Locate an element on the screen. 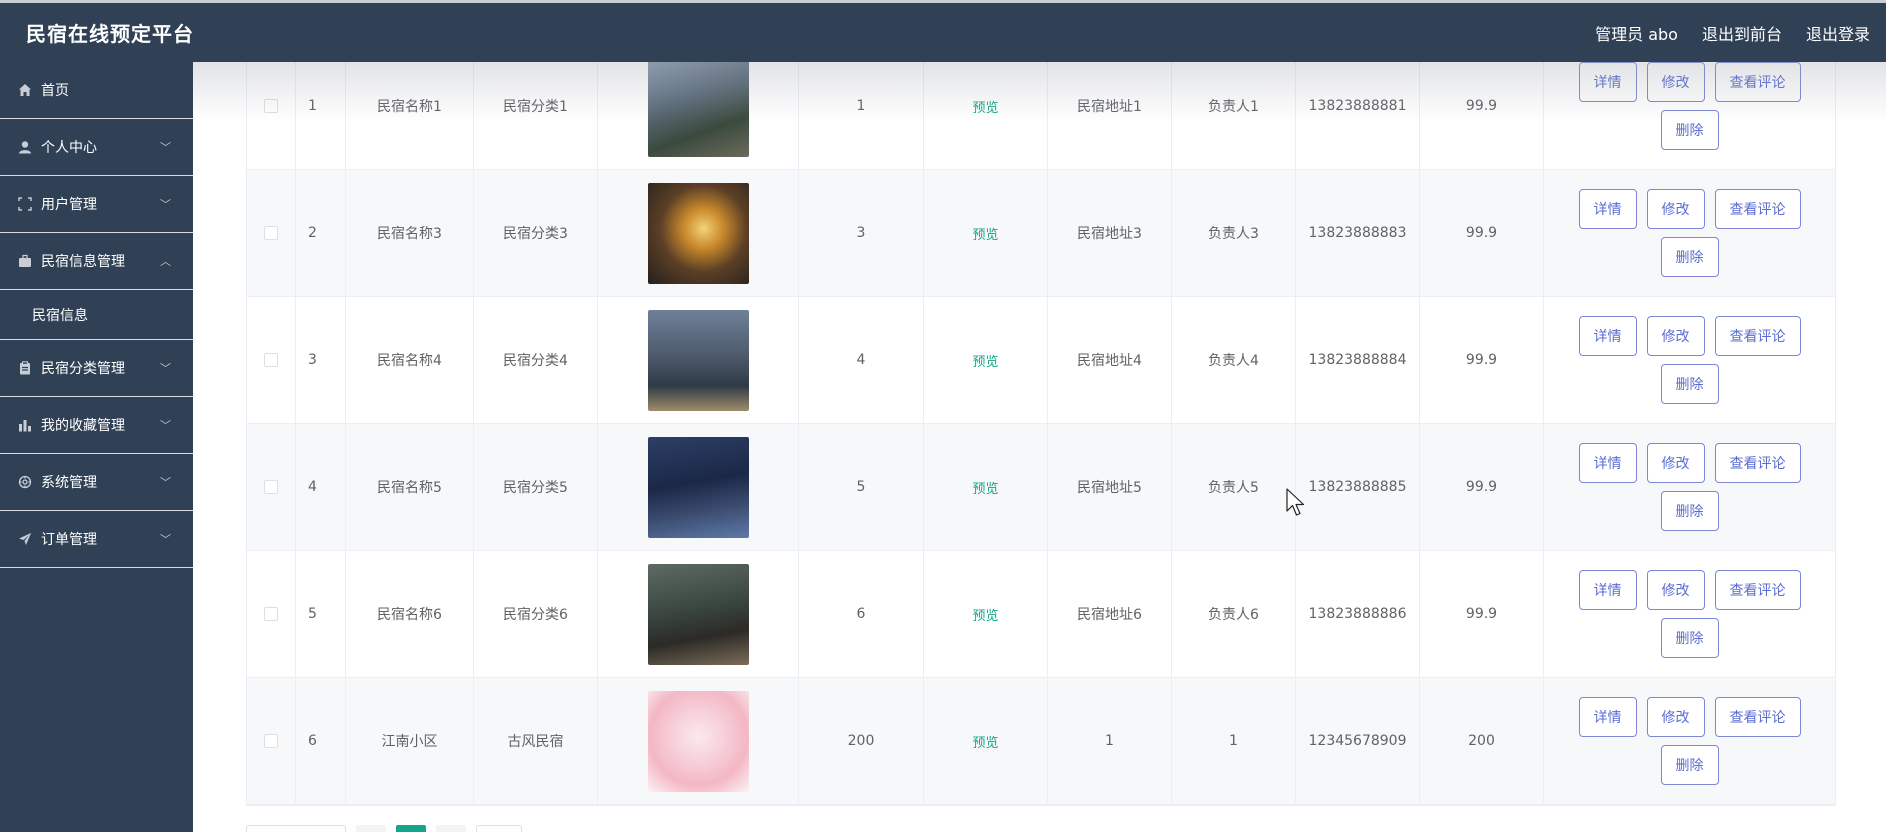 The width and height of the screenshot is (1886, 832). page-number-current is located at coordinates (411, 828).